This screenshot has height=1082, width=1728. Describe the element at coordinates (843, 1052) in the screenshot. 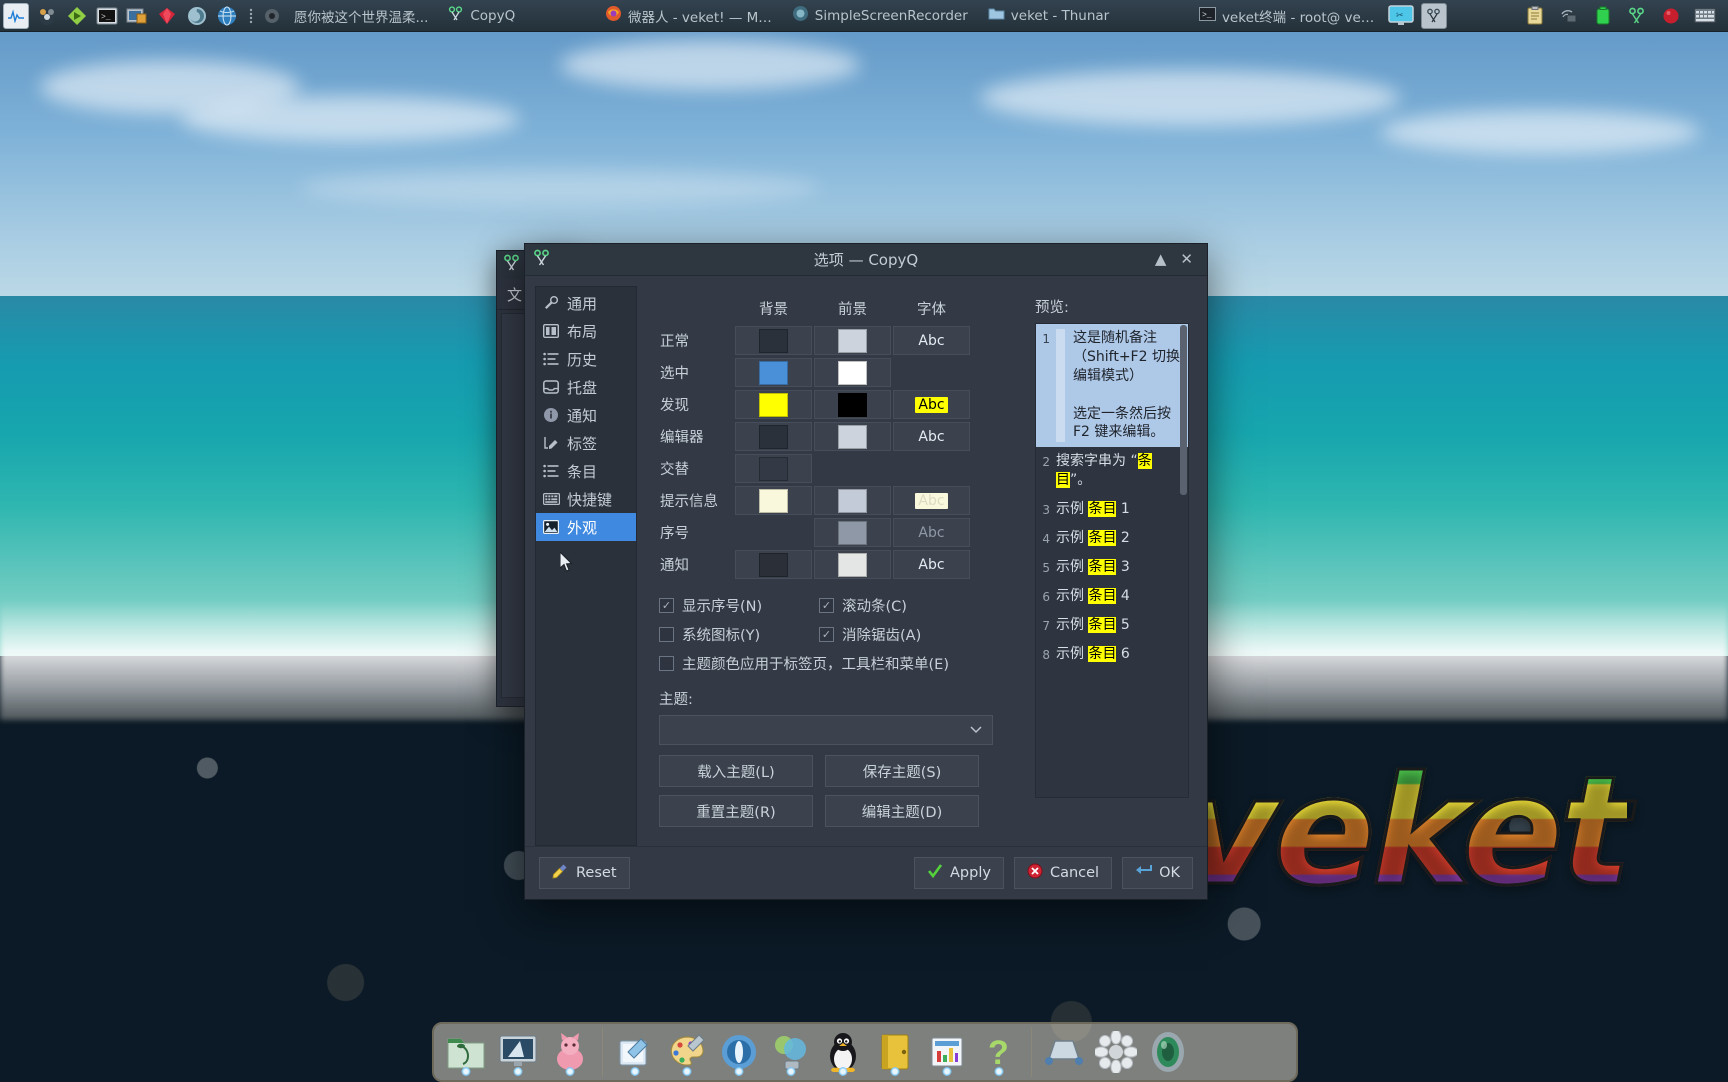

I see `tux-penguin-icon` at that location.